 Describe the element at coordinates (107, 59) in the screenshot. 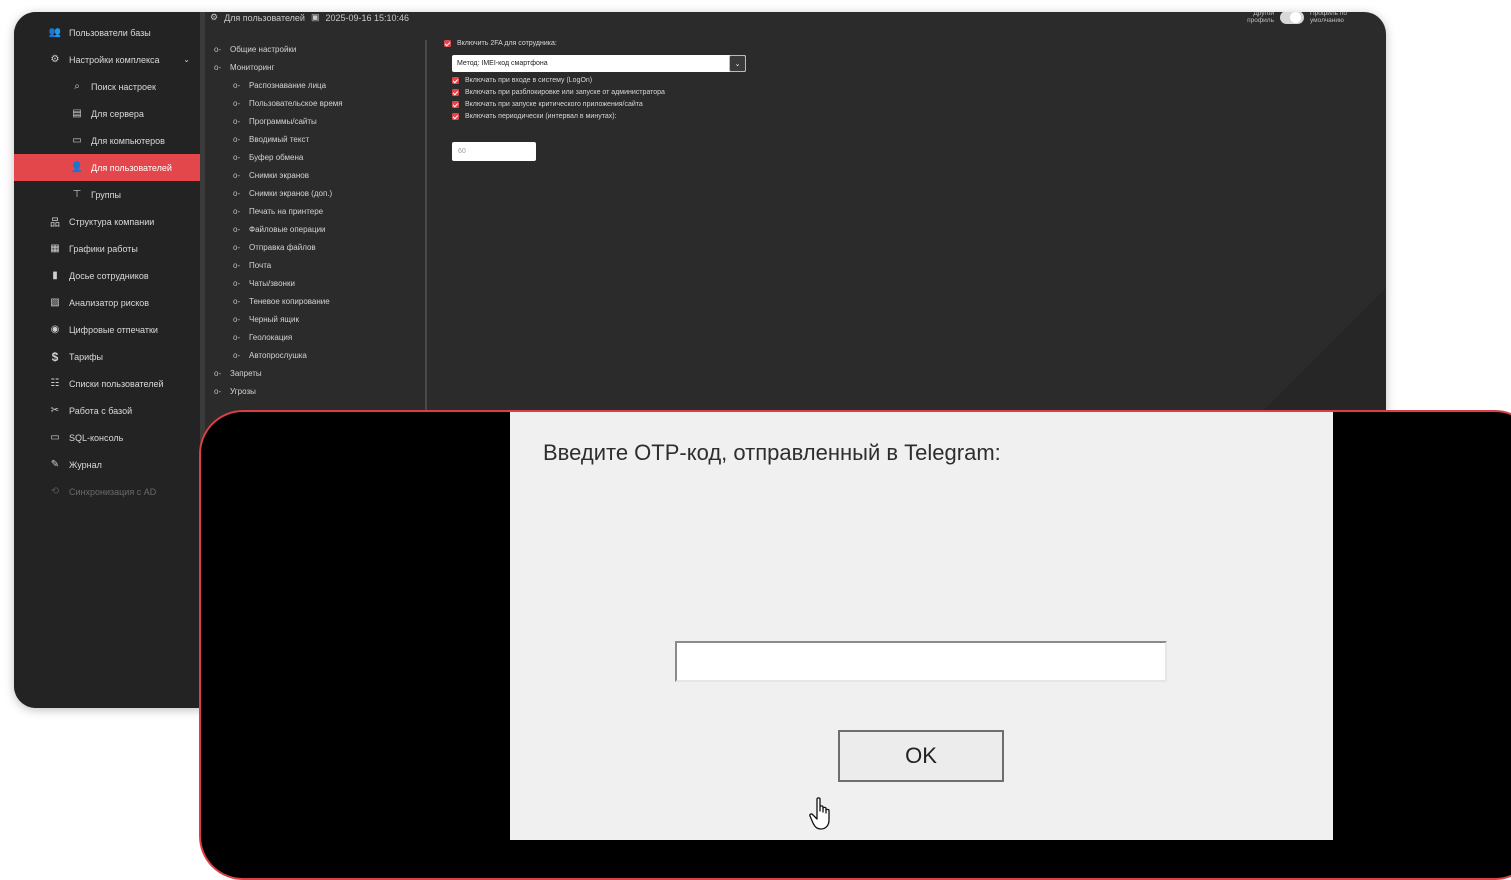

I see `sidebar-item-complex-settings: ⚙ Настройки комплекса ⌄` at that location.